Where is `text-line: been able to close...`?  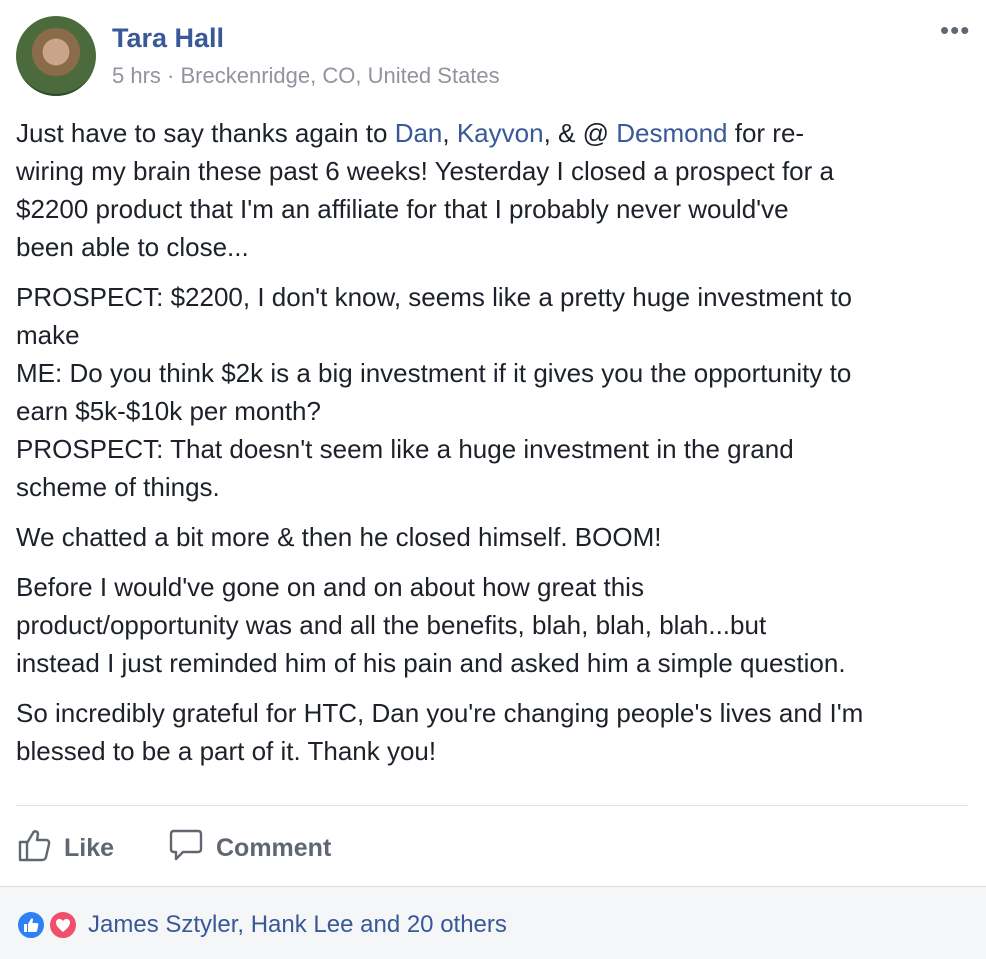
text-line: been able to close... is located at coordinates (132, 247).